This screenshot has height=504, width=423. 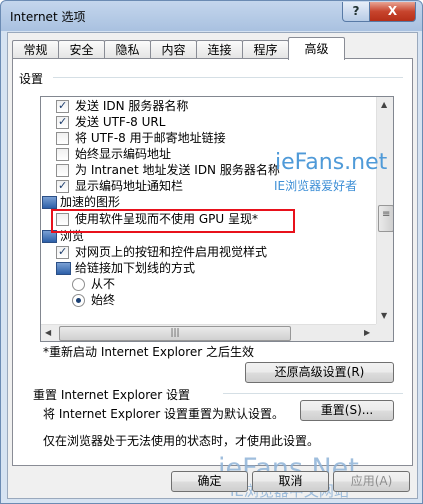 I want to click on tab-programs: 程序, so click(x=265, y=49).